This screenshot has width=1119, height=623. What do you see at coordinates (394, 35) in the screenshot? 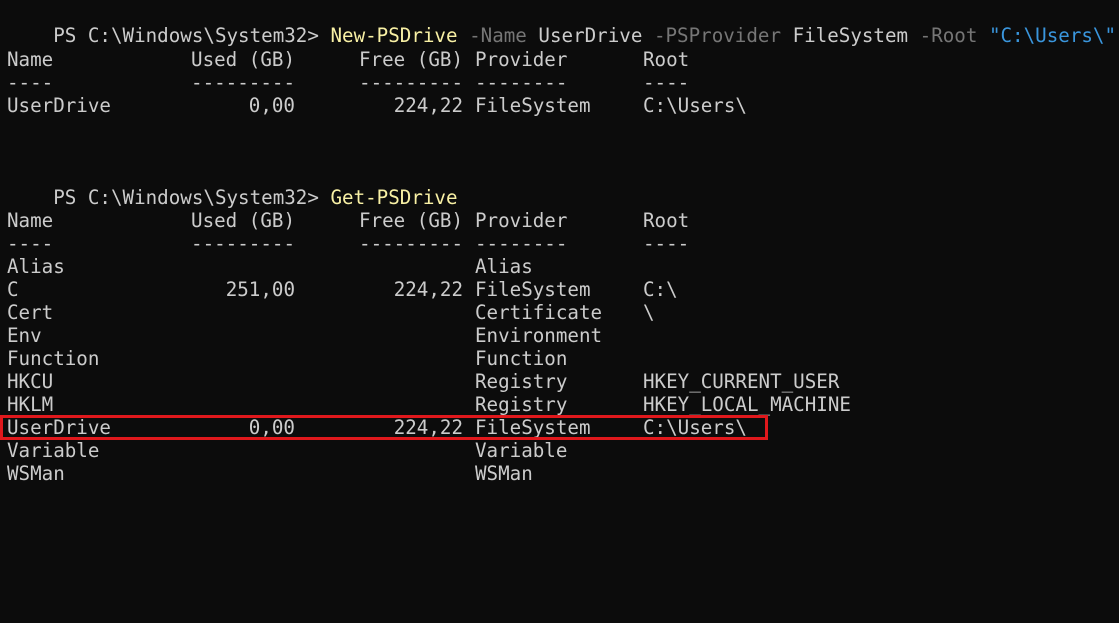
I see `command-new-psdrive: New-PSDrive` at bounding box center [394, 35].